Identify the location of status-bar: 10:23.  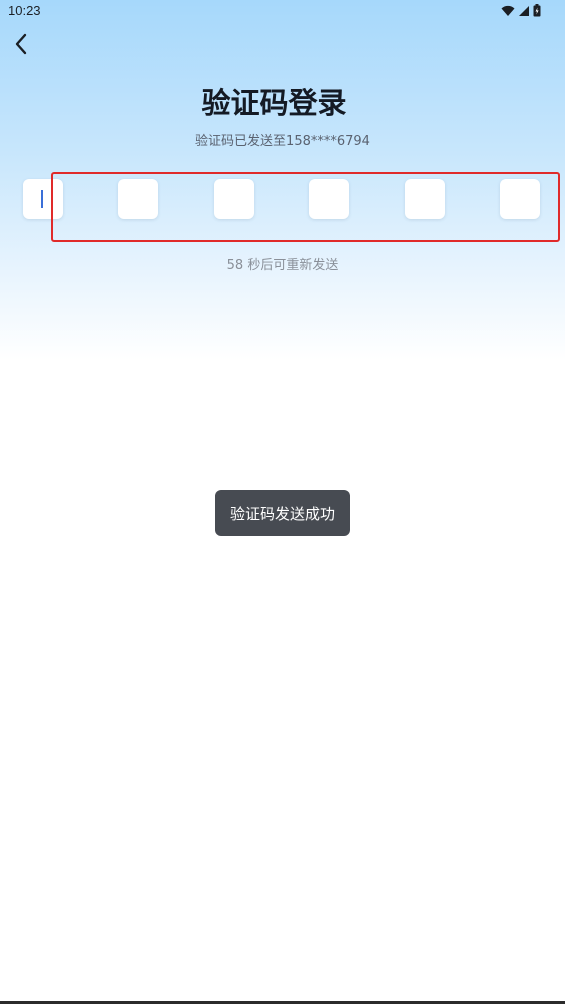
(282, 12).